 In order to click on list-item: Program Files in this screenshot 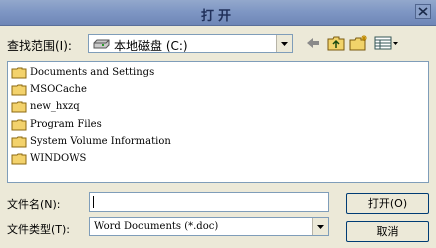, I will do `click(56, 124)`.